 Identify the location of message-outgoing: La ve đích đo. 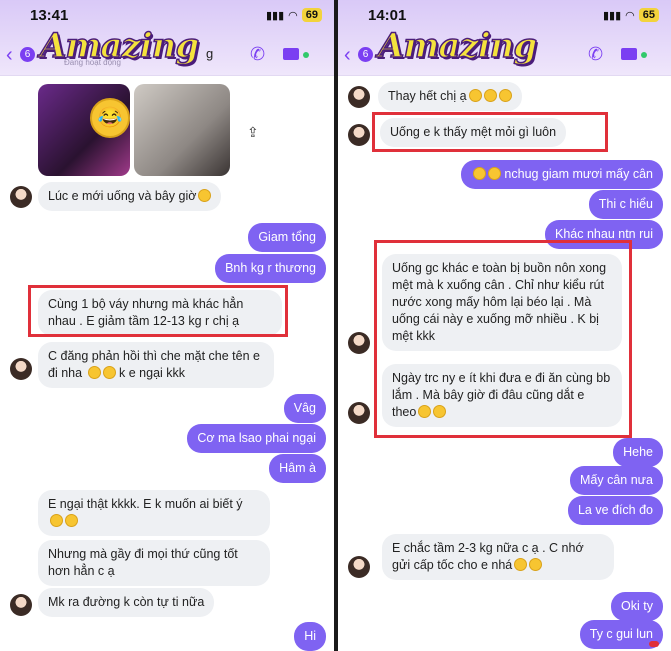
(615, 510).